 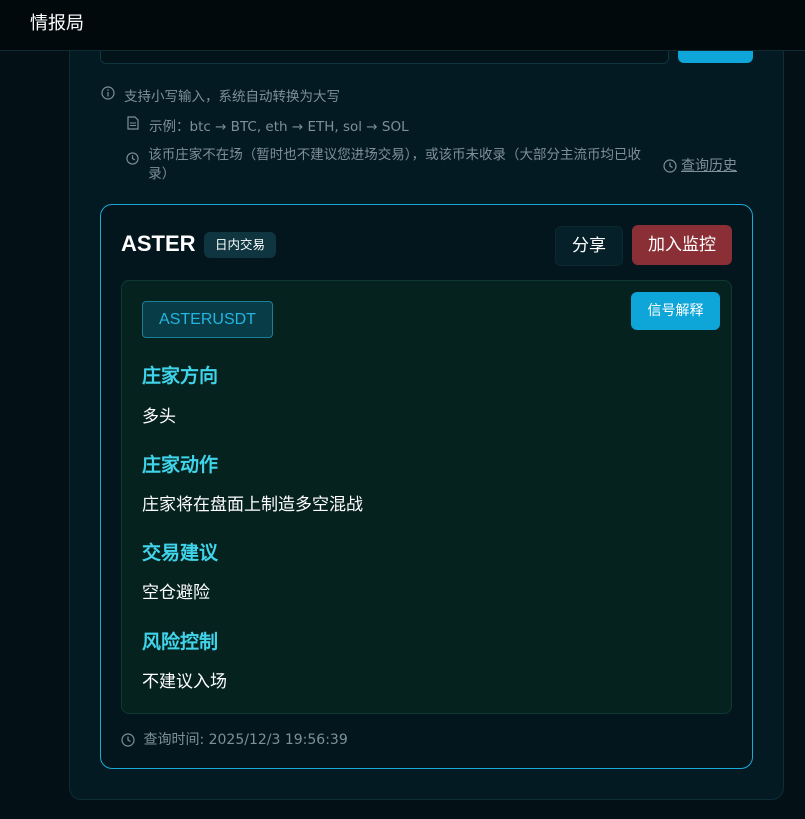 What do you see at coordinates (158, 243) in the screenshot?
I see `coin-name: ASTER` at bounding box center [158, 243].